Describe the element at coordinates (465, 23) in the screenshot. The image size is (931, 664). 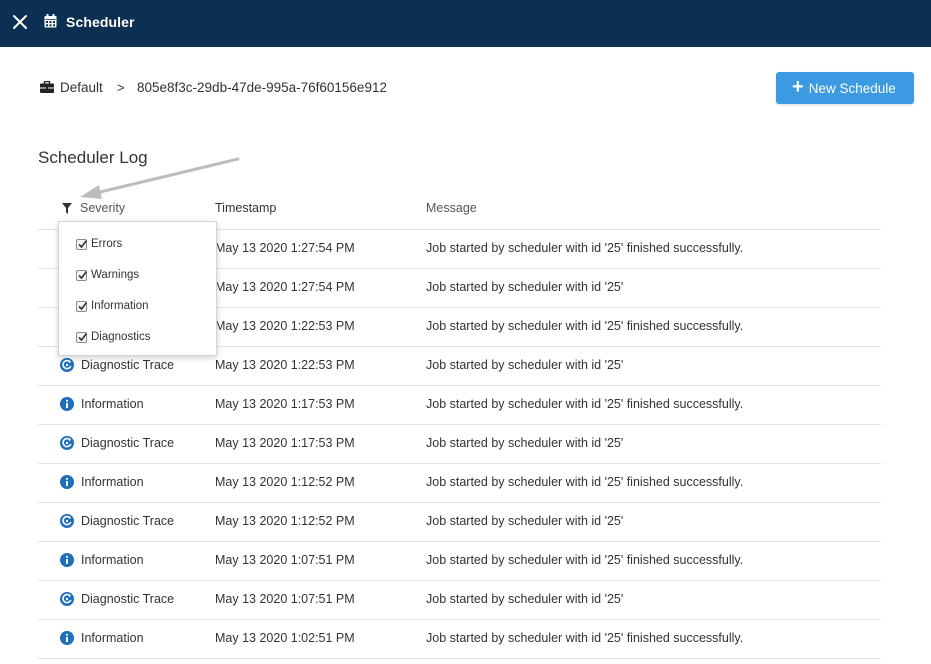
I see `top-bar: Scheduler` at that location.